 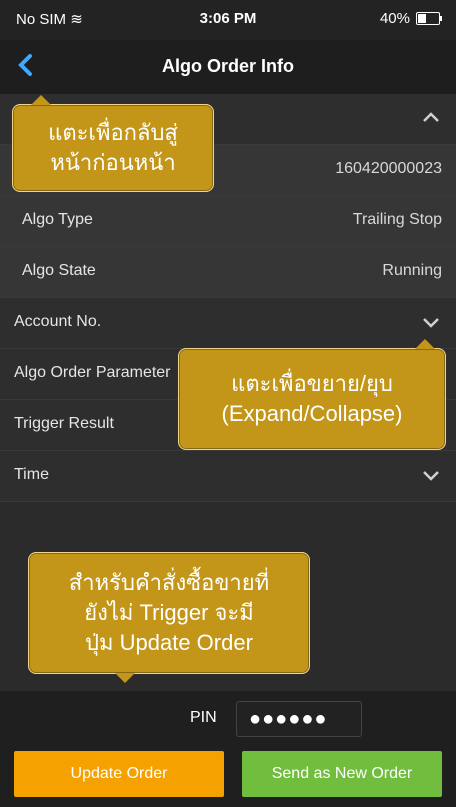 What do you see at coordinates (312, 398) in the screenshot?
I see `expand-hint-text: แตะเพื่อขยาย/ยุบ (Expand/Collapse)` at bounding box center [312, 398].